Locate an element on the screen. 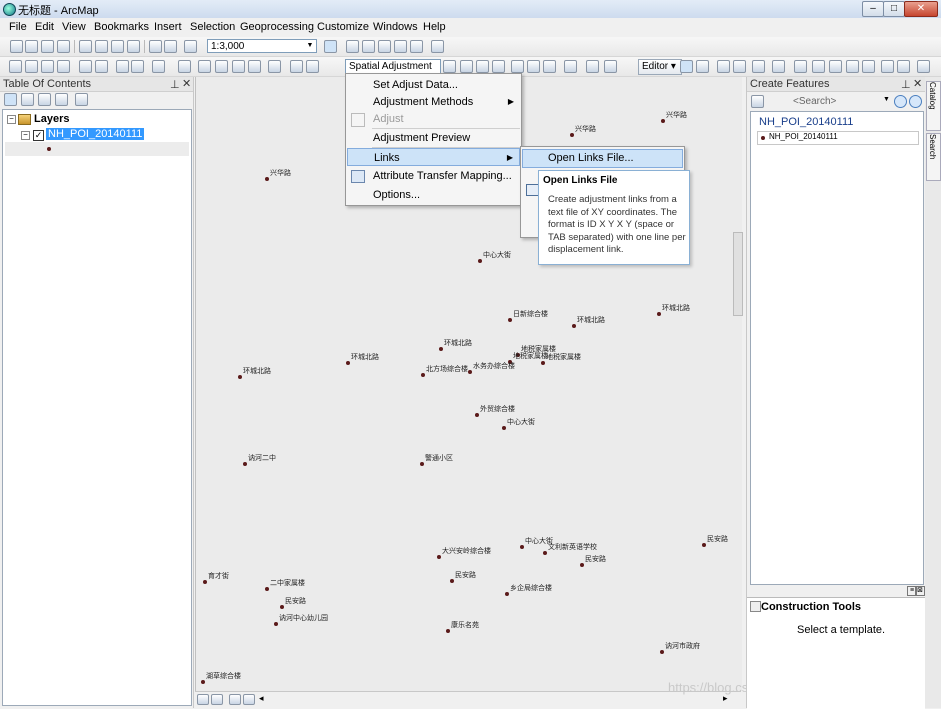  new-document-icon is located at coordinates (16, 46).